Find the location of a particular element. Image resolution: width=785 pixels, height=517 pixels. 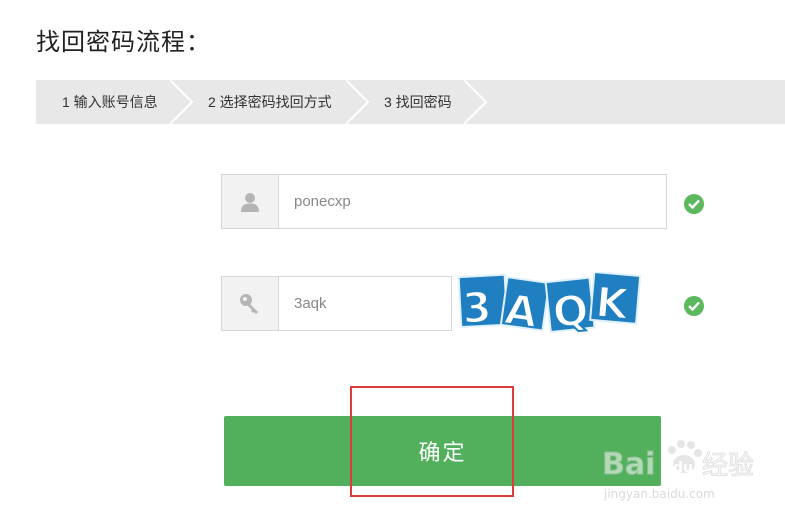

key-icon is located at coordinates (250, 303).